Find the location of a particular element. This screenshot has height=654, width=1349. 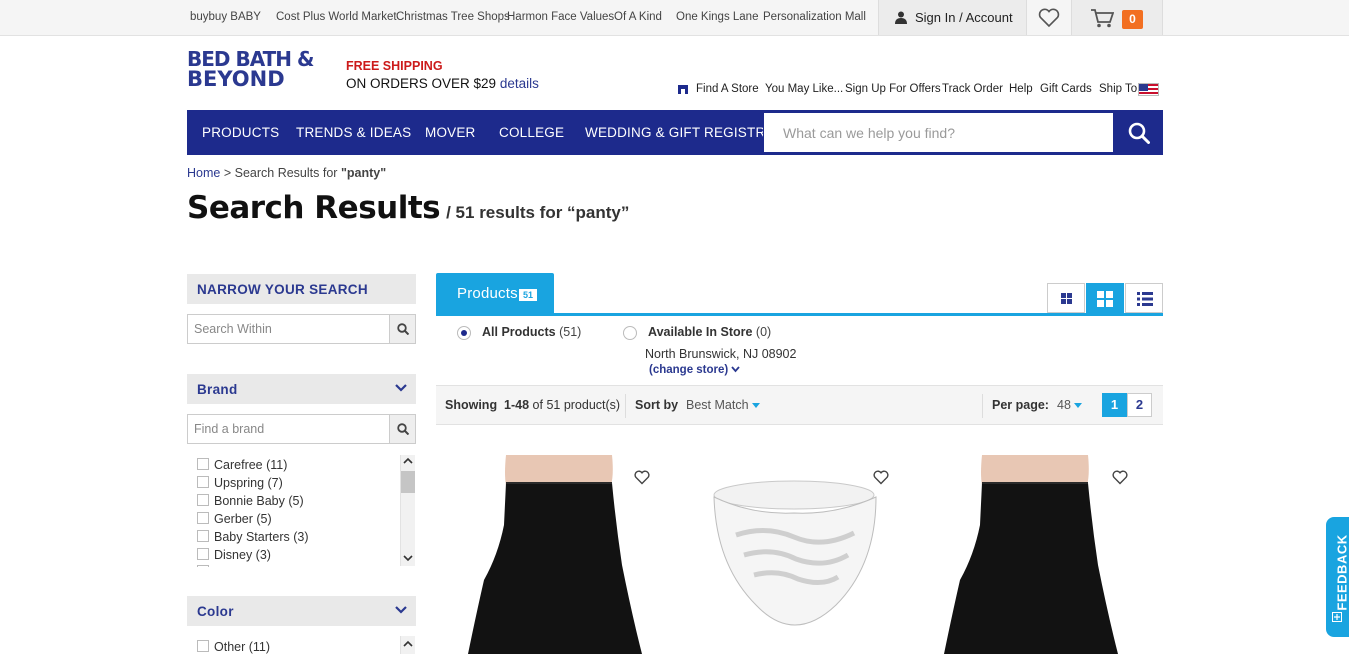

sister-site-link: Of A Kind is located at coordinates (638, 17).